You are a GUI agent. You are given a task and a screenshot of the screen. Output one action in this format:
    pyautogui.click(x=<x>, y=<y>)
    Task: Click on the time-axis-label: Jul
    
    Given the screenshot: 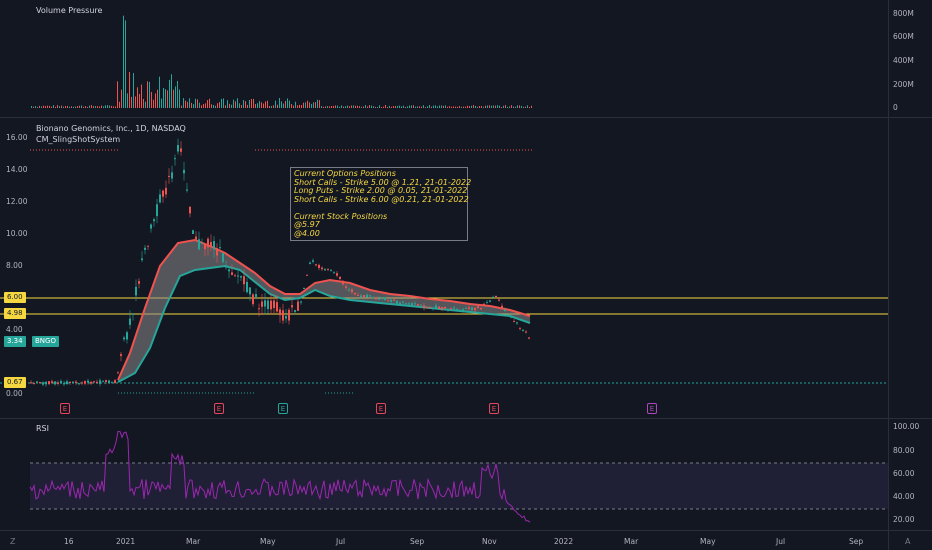 What is the action you would take?
    pyautogui.click(x=781, y=541)
    